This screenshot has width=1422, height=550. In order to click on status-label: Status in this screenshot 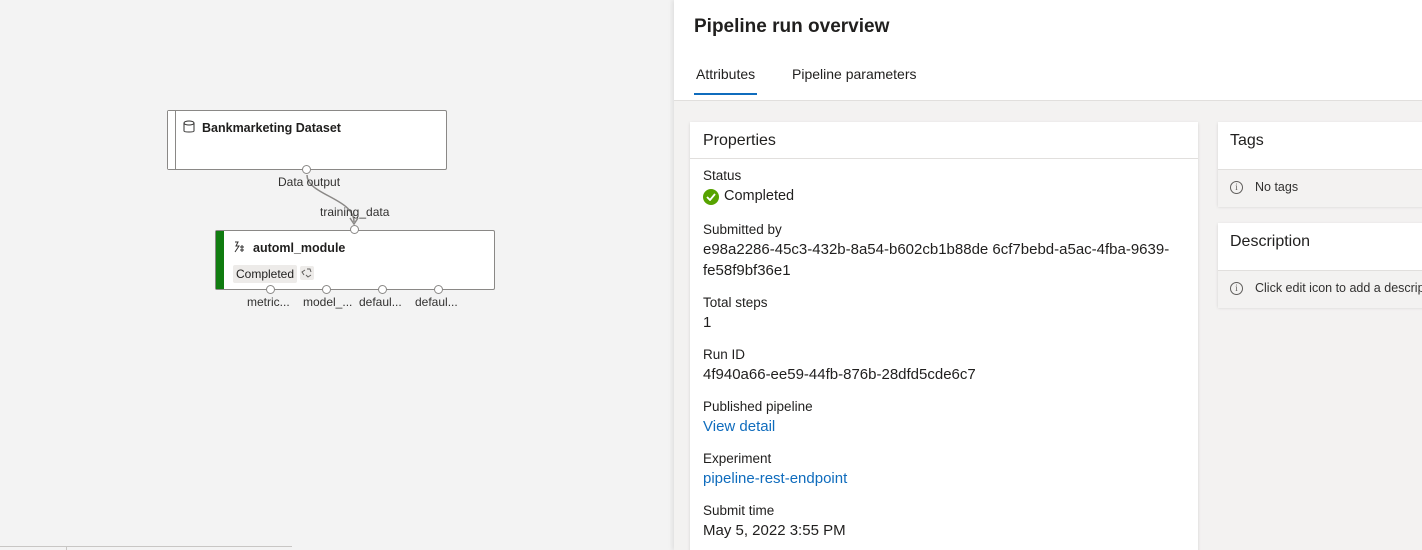, I will do `click(722, 175)`.